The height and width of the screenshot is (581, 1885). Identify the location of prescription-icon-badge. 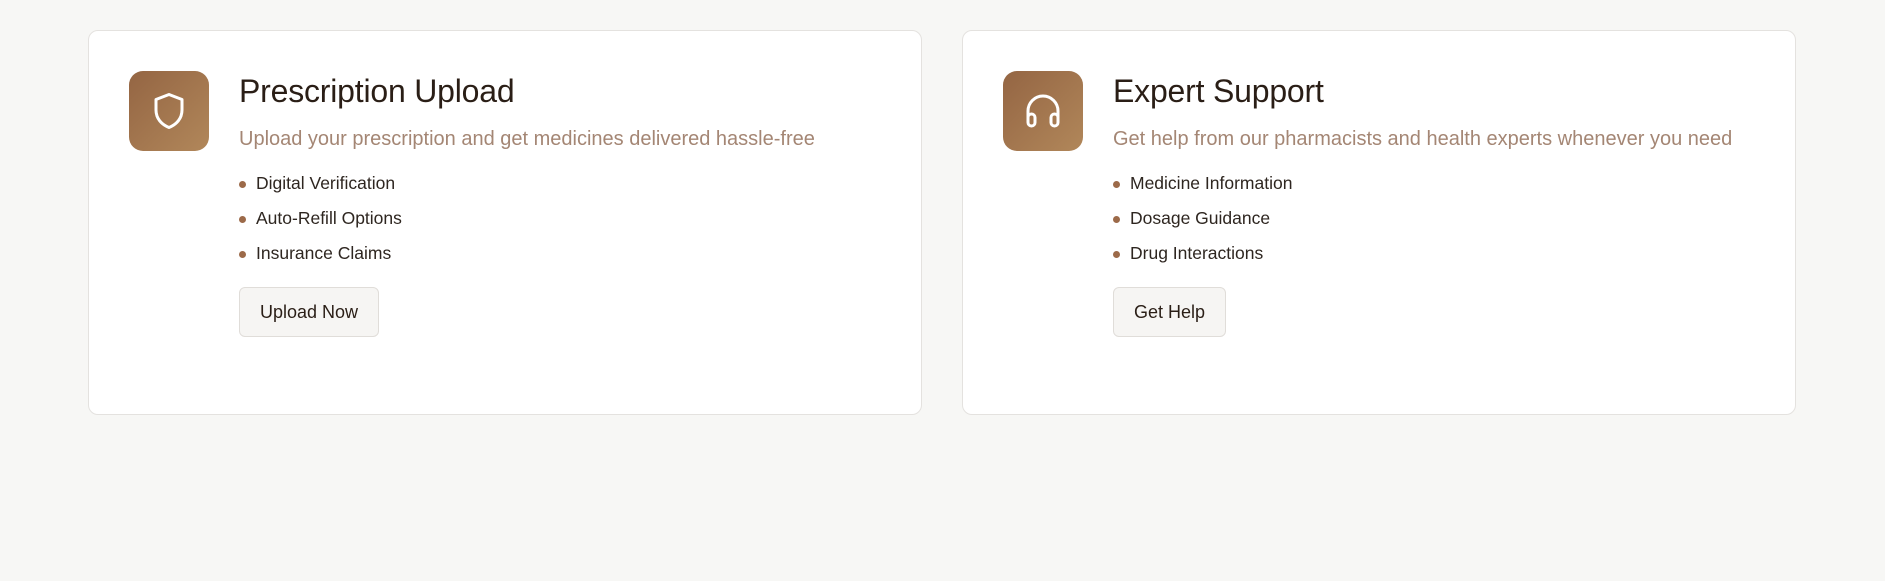
(169, 111).